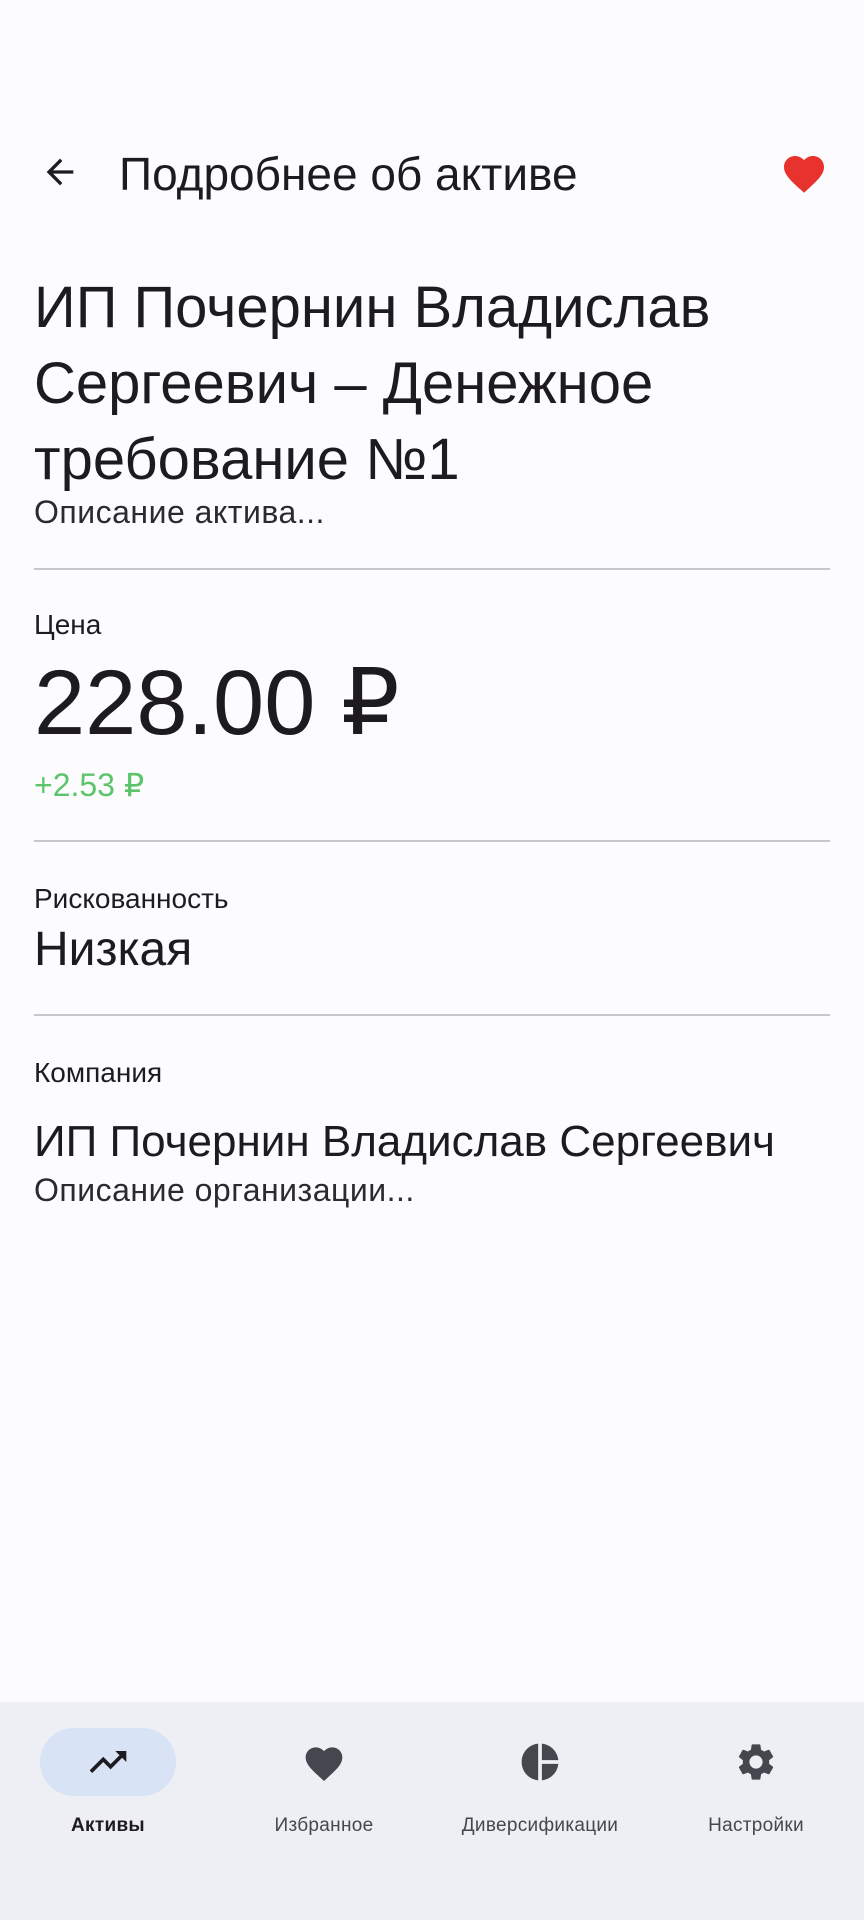  I want to click on active-indicator, so click(108, 1762).